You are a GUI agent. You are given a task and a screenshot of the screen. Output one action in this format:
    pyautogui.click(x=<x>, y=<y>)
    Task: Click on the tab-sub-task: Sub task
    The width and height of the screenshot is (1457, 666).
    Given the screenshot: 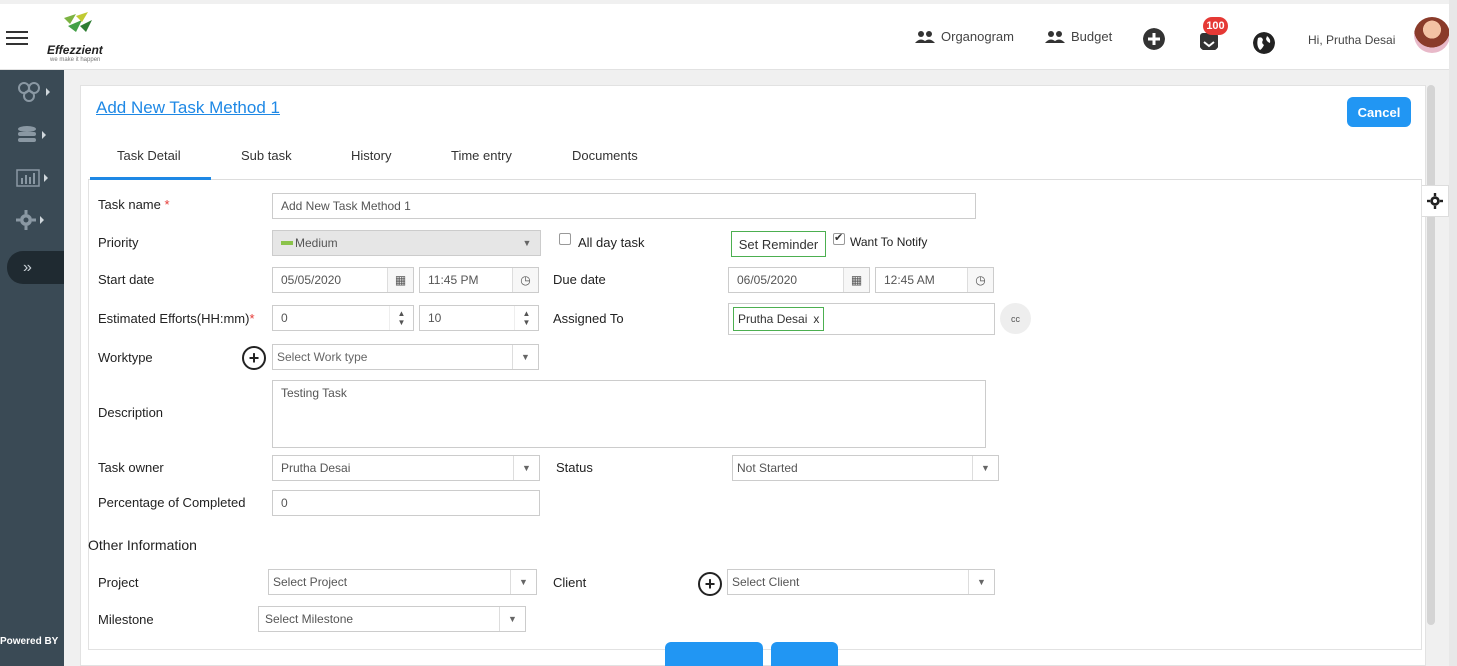 What is the action you would take?
    pyautogui.click(x=266, y=155)
    